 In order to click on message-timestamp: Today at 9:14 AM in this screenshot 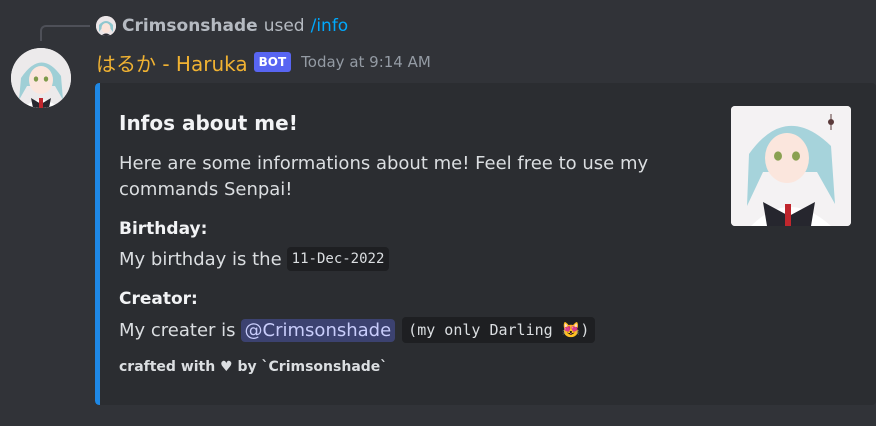, I will do `click(366, 62)`.